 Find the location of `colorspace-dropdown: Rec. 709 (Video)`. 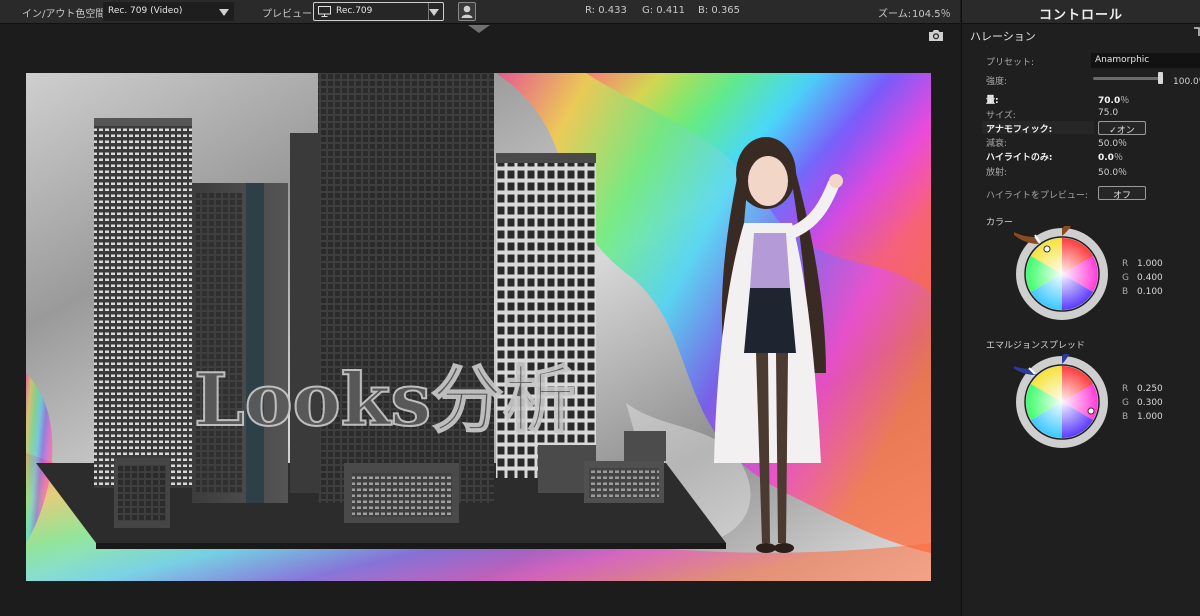

colorspace-dropdown: Rec. 709 (Video) is located at coordinates (168, 11).